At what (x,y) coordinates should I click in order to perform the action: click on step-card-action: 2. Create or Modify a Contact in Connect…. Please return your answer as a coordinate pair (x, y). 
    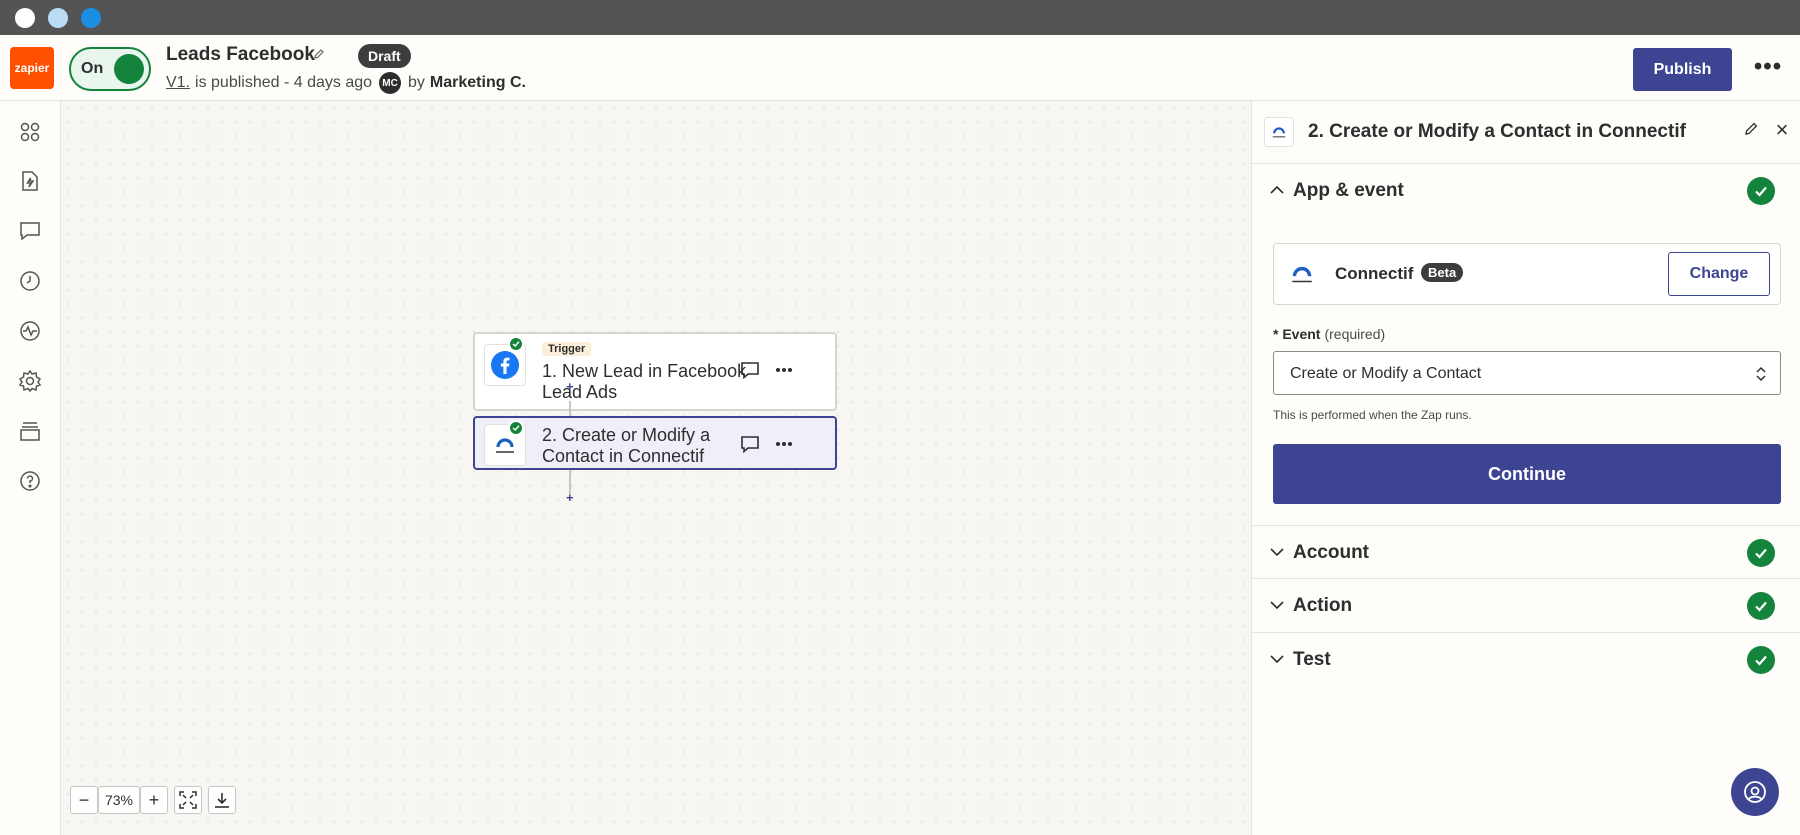
    Looking at the image, I should click on (655, 443).